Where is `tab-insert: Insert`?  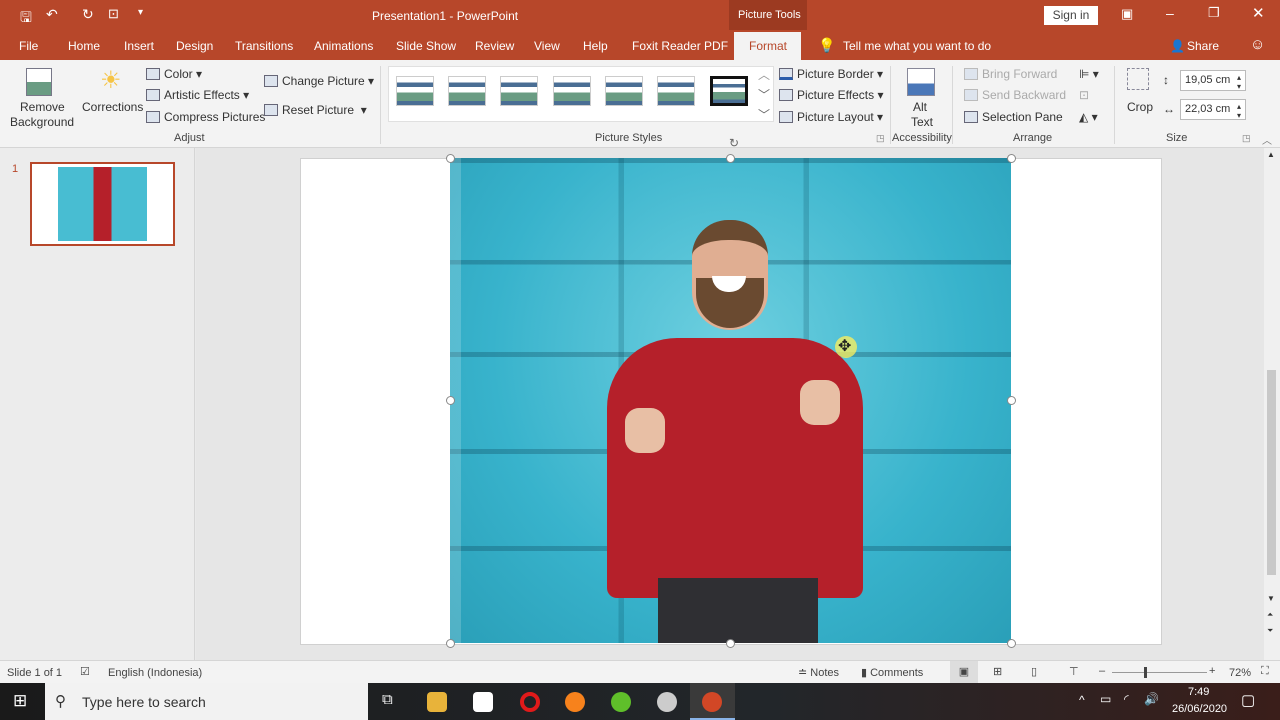
tab-insert: Insert is located at coordinates (139, 46).